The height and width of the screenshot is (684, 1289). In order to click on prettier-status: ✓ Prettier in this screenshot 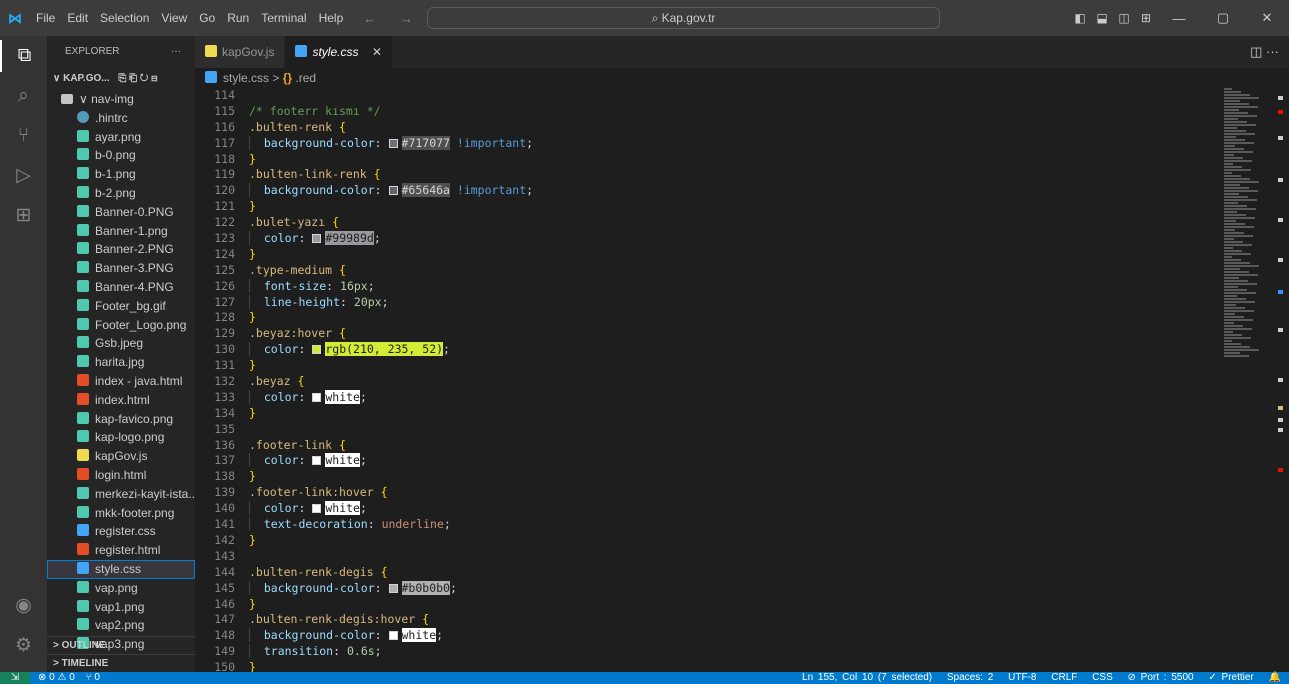, I will do `click(1230, 677)`.